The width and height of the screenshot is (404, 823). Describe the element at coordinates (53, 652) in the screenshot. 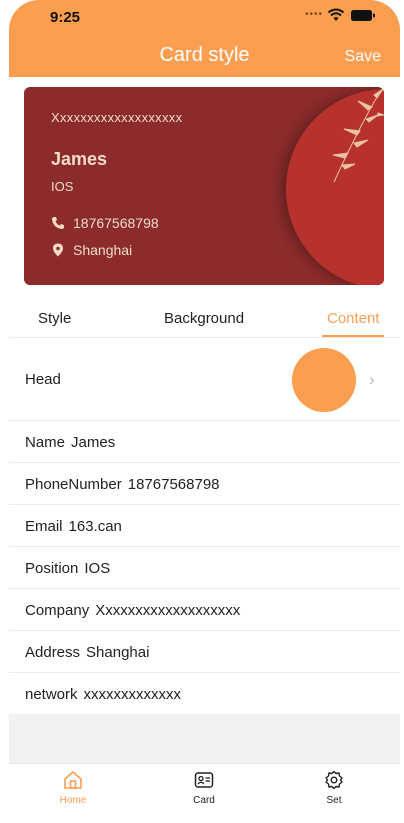

I see `field-label: Address` at that location.